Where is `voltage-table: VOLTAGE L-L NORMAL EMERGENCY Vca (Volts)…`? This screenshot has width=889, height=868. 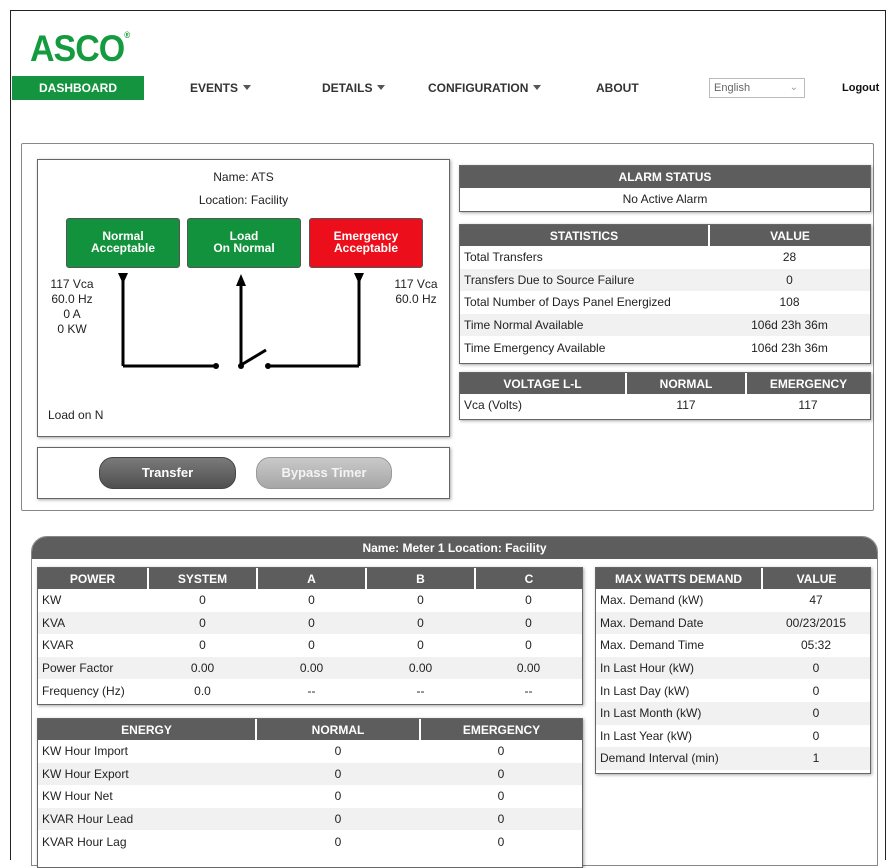 voltage-table: VOLTAGE L-L NORMAL EMERGENCY Vca (Volts)… is located at coordinates (665, 395).